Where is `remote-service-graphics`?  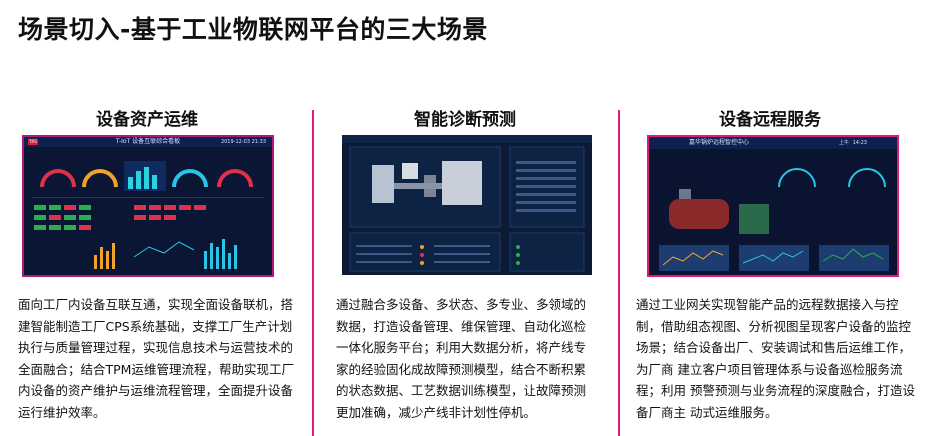
remote-service-graphics is located at coordinates (774, 219).